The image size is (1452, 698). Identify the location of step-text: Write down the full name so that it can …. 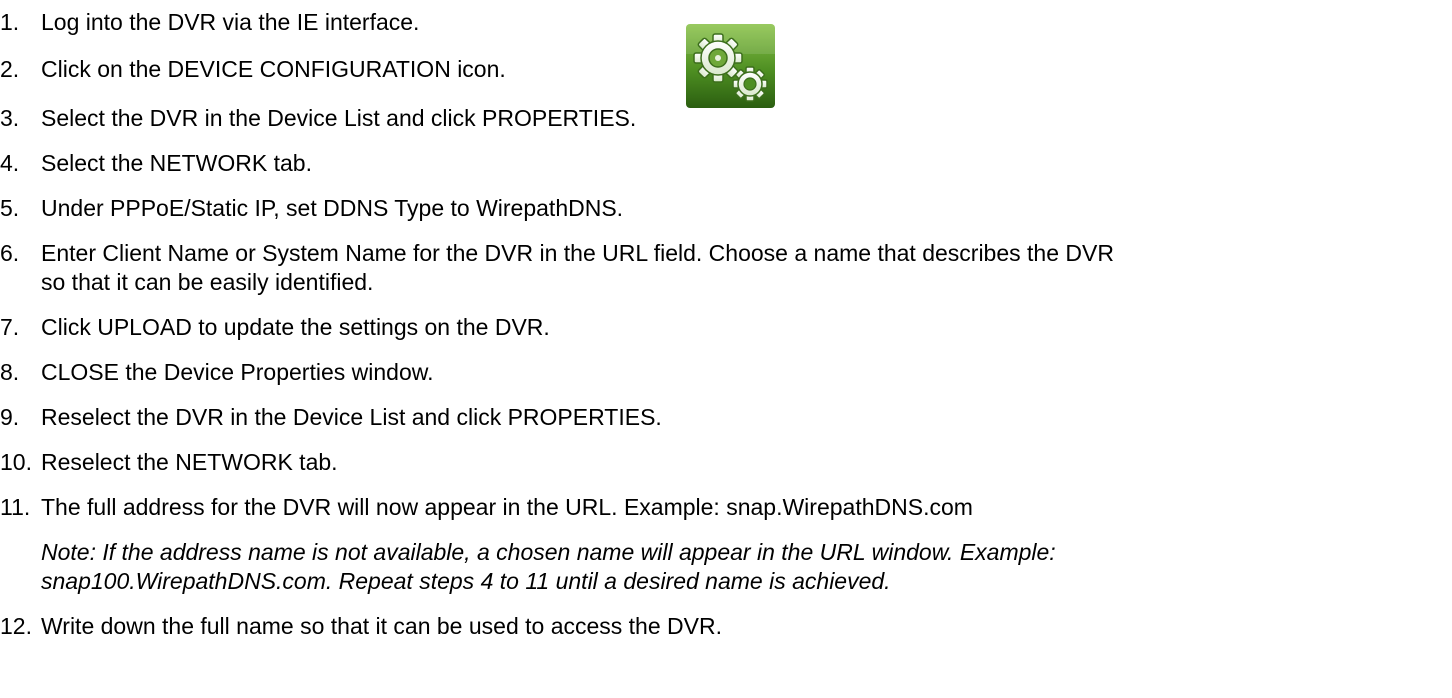
(381, 626).